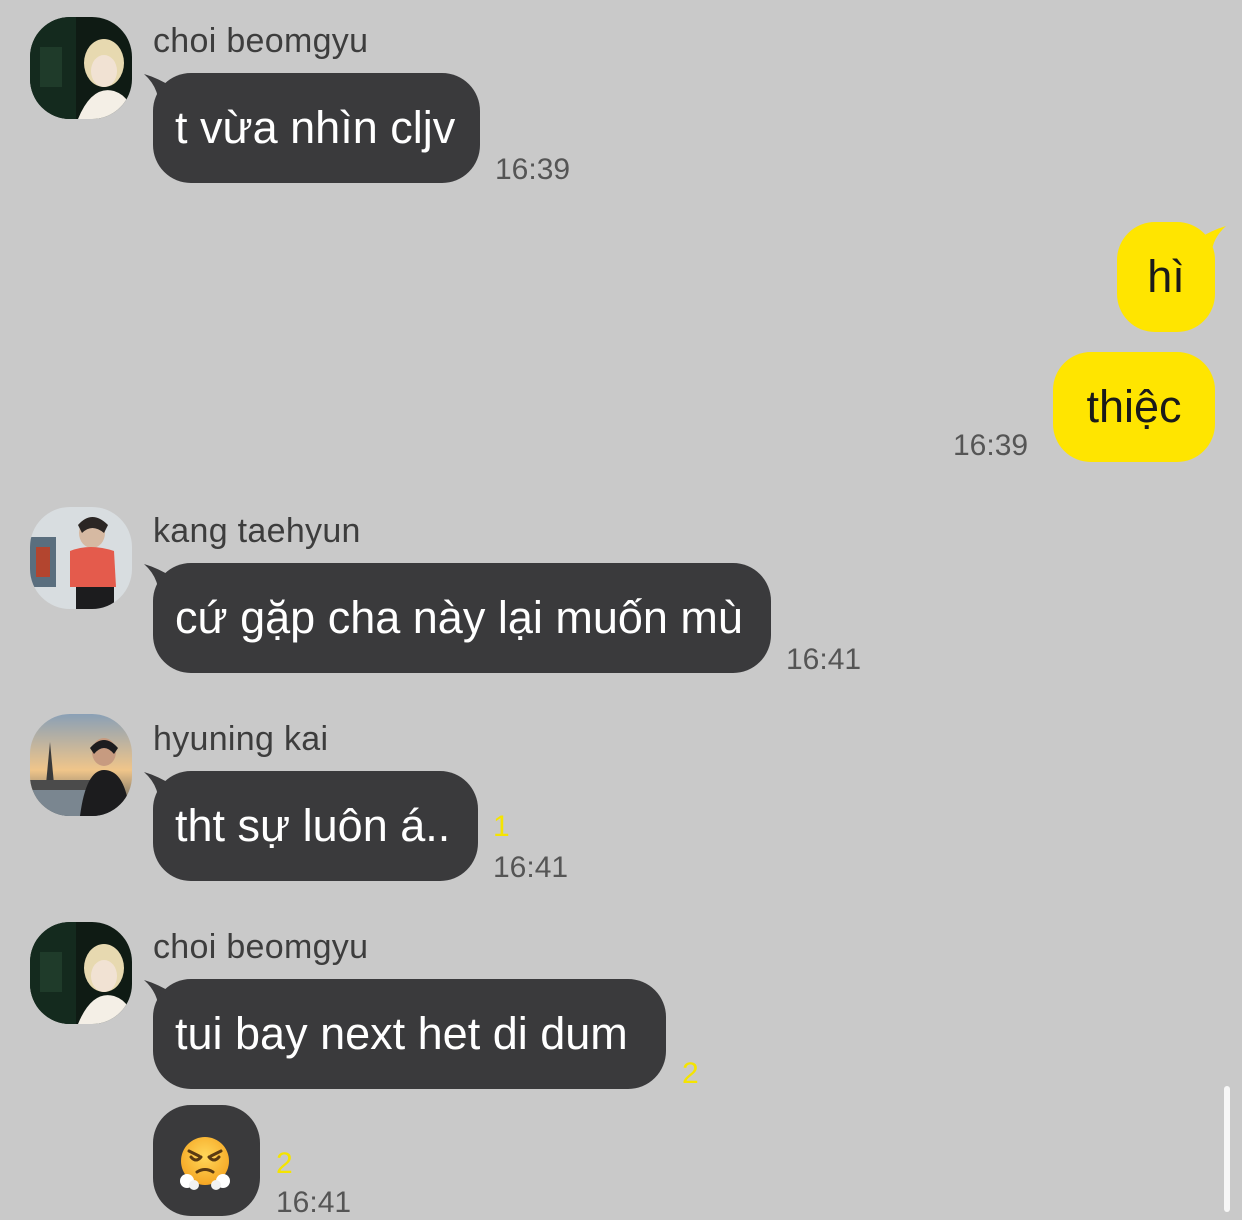 The height and width of the screenshot is (1220, 1242). What do you see at coordinates (316, 128) in the screenshot?
I see `message-bubble: t vừa nhìn cljv` at bounding box center [316, 128].